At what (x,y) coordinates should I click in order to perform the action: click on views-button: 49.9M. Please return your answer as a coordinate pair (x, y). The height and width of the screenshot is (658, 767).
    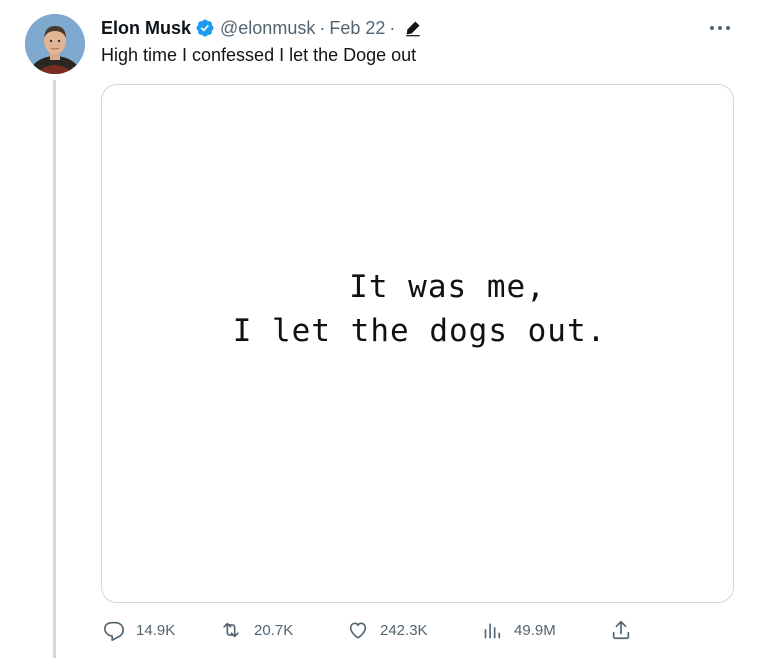
    Looking at the image, I should click on (518, 630).